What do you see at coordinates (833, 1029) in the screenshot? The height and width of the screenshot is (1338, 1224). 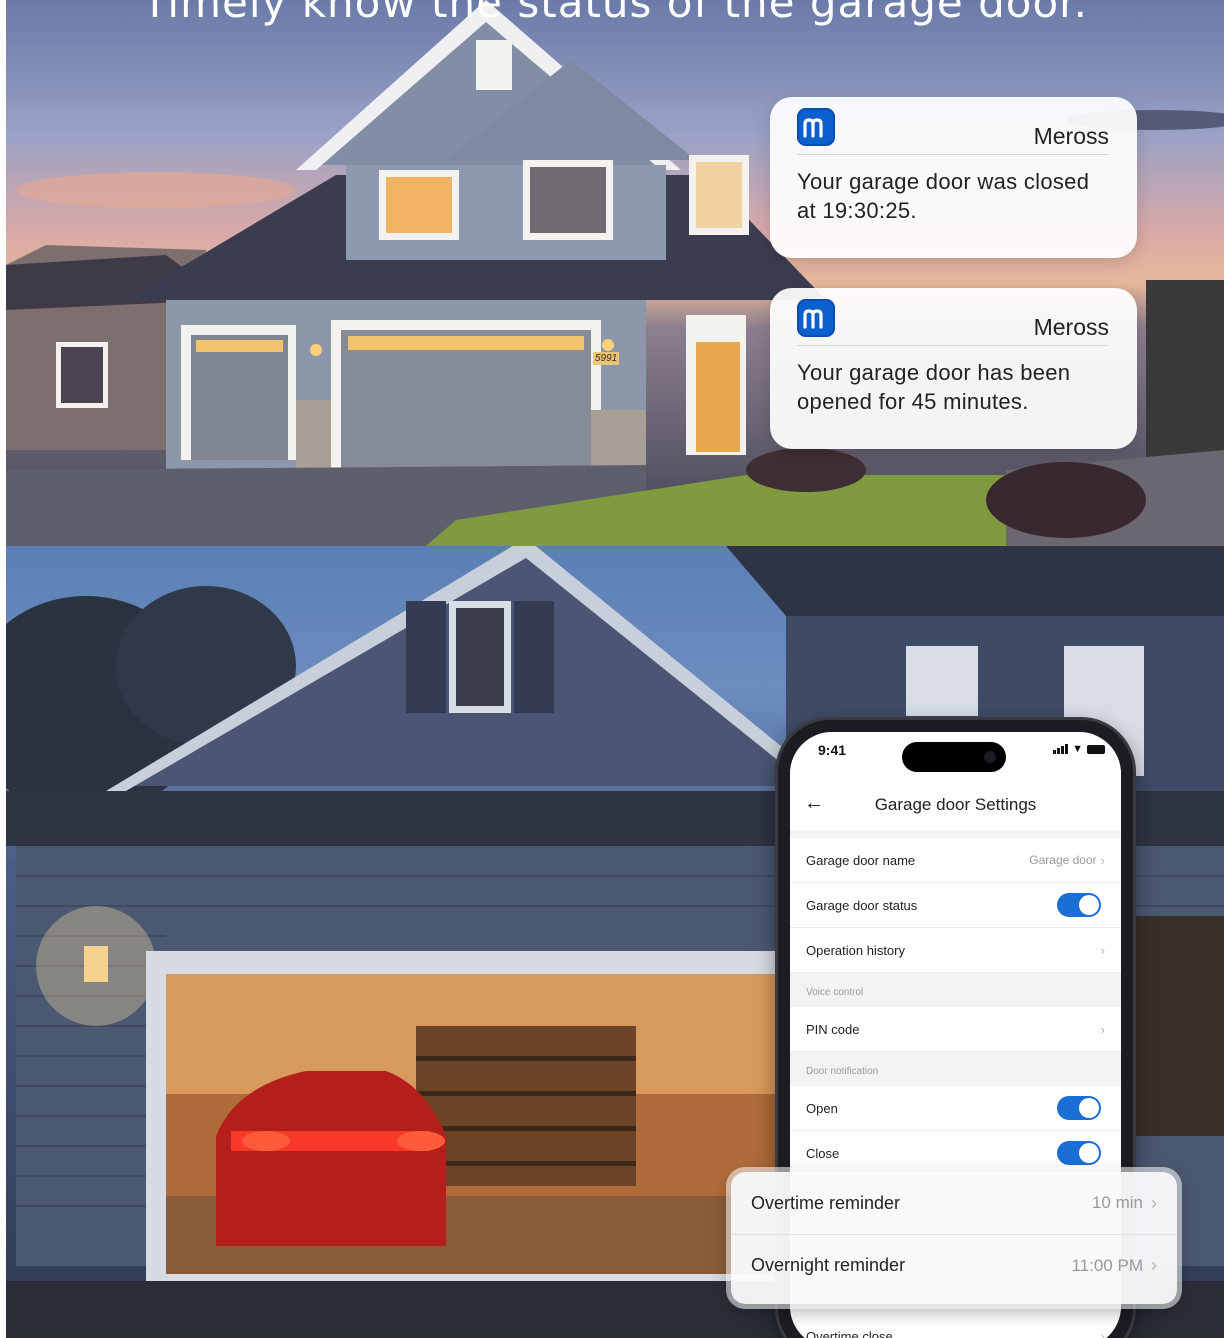 I see `setting-label: PIN code` at bounding box center [833, 1029].